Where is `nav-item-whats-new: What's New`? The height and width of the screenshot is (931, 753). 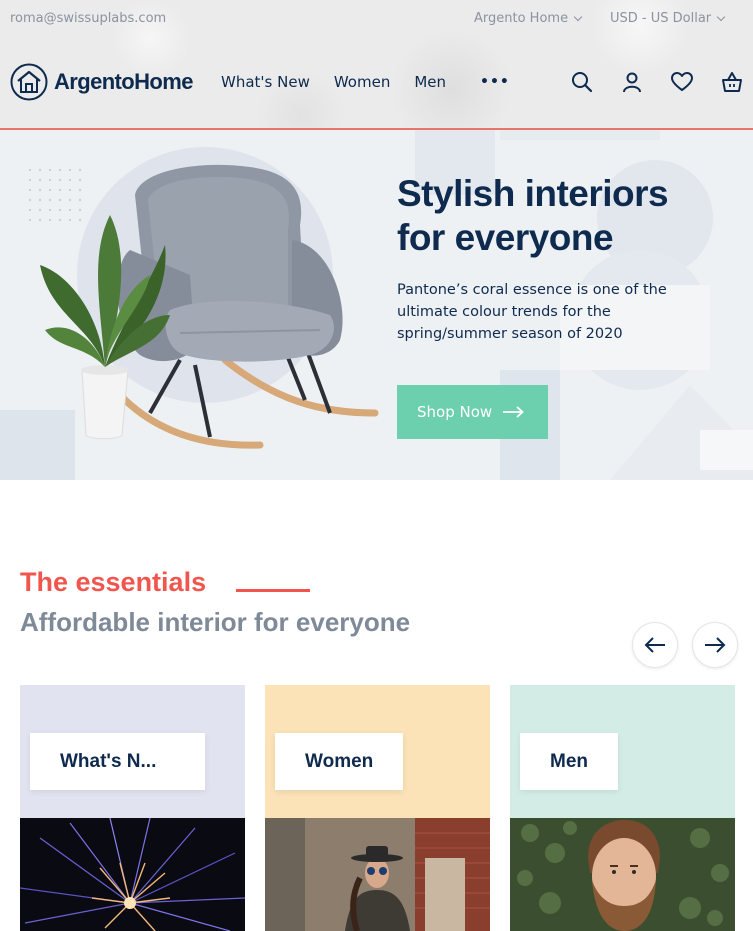 nav-item-whats-new: What's New is located at coordinates (265, 82).